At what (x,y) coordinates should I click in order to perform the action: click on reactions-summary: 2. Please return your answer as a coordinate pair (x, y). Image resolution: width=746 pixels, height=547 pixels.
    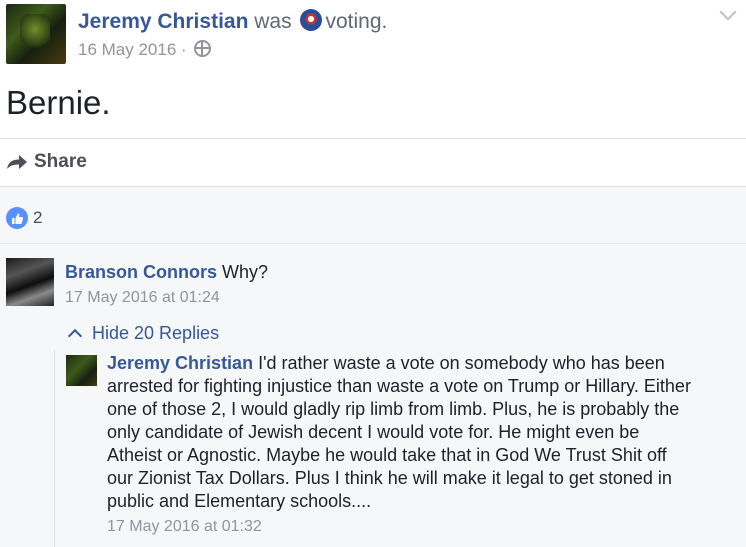
    Looking at the image, I should click on (24, 218).